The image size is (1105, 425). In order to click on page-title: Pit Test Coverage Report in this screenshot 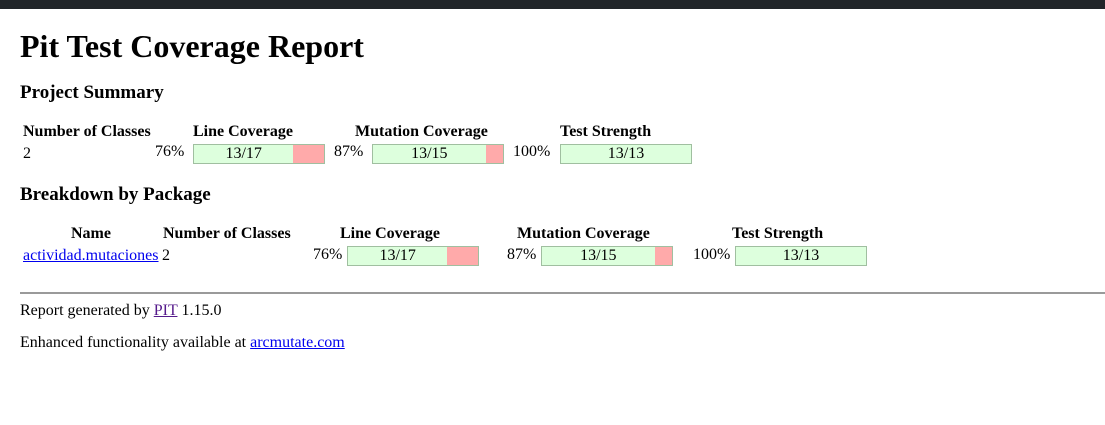, I will do `click(192, 46)`.